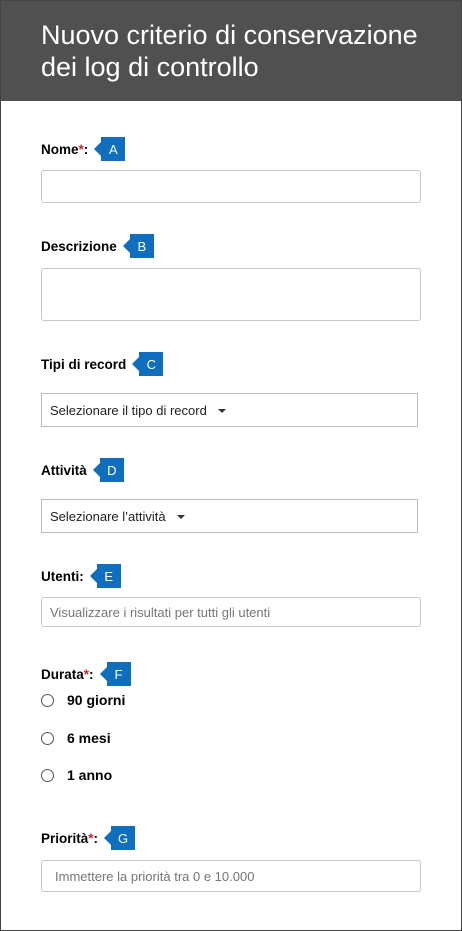  I want to click on priority-label-row: Priorità * : G, so click(88, 838).